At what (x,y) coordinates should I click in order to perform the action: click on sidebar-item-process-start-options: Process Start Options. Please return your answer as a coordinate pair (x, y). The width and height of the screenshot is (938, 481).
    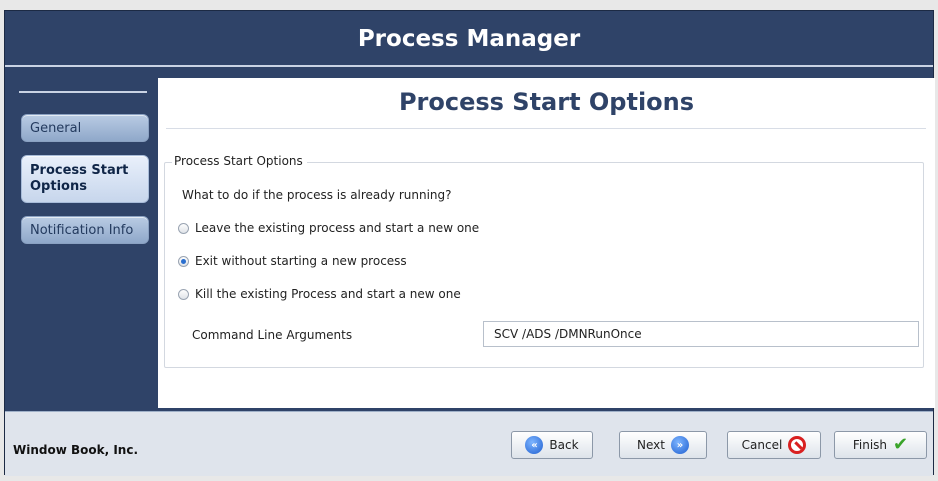
    Looking at the image, I should click on (85, 179).